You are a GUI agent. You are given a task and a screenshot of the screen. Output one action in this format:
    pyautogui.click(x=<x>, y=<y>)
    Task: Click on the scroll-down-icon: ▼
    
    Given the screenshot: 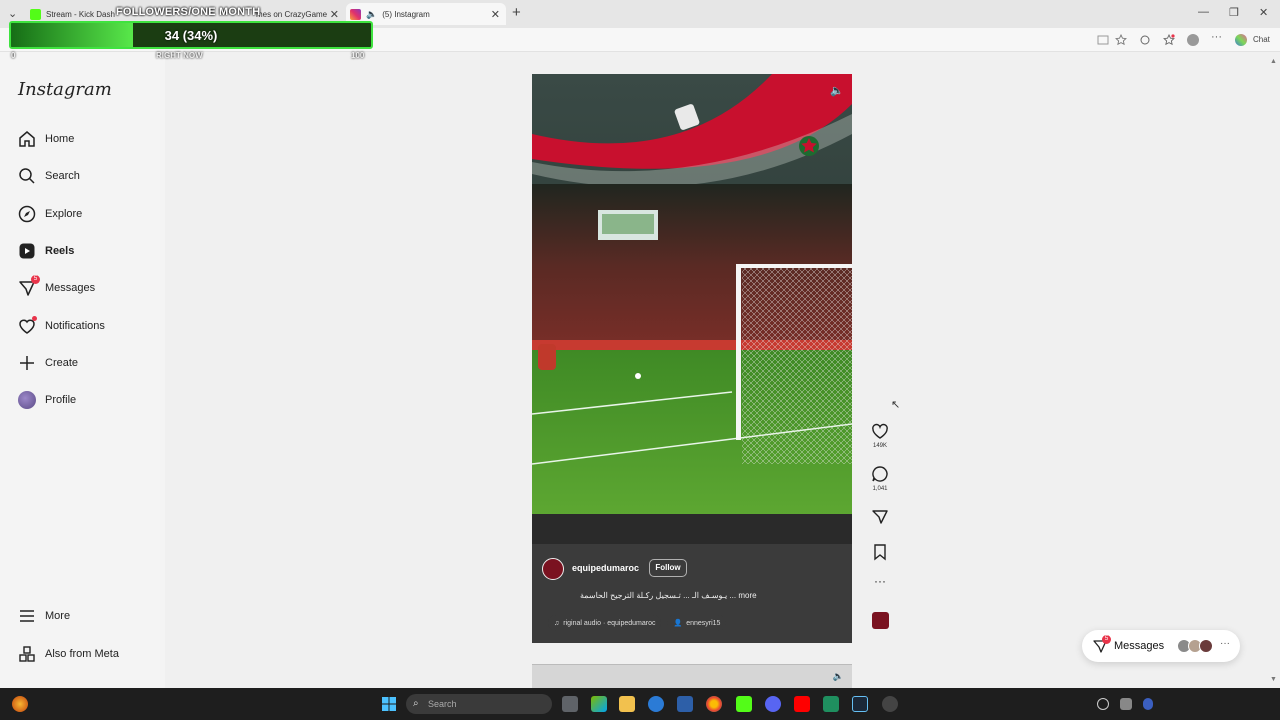 What is the action you would take?
    pyautogui.click(x=1273, y=679)
    